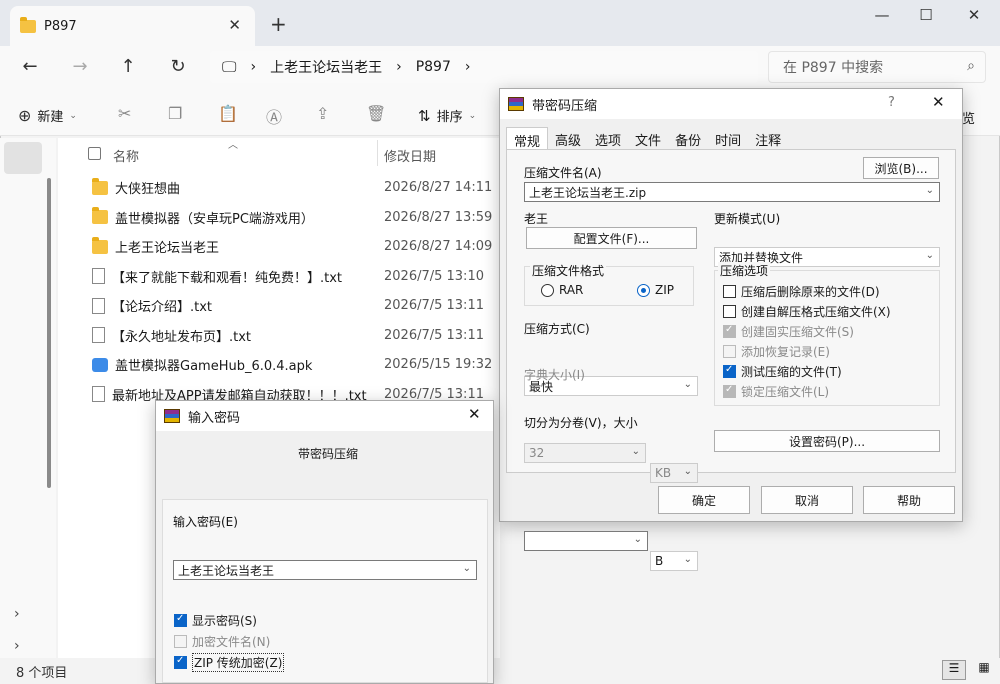 This screenshot has height=684, width=1000. Describe the element at coordinates (732, 192) in the screenshot. I see `archive-name-field: 上老王论坛当老王.zip ⌄` at that location.